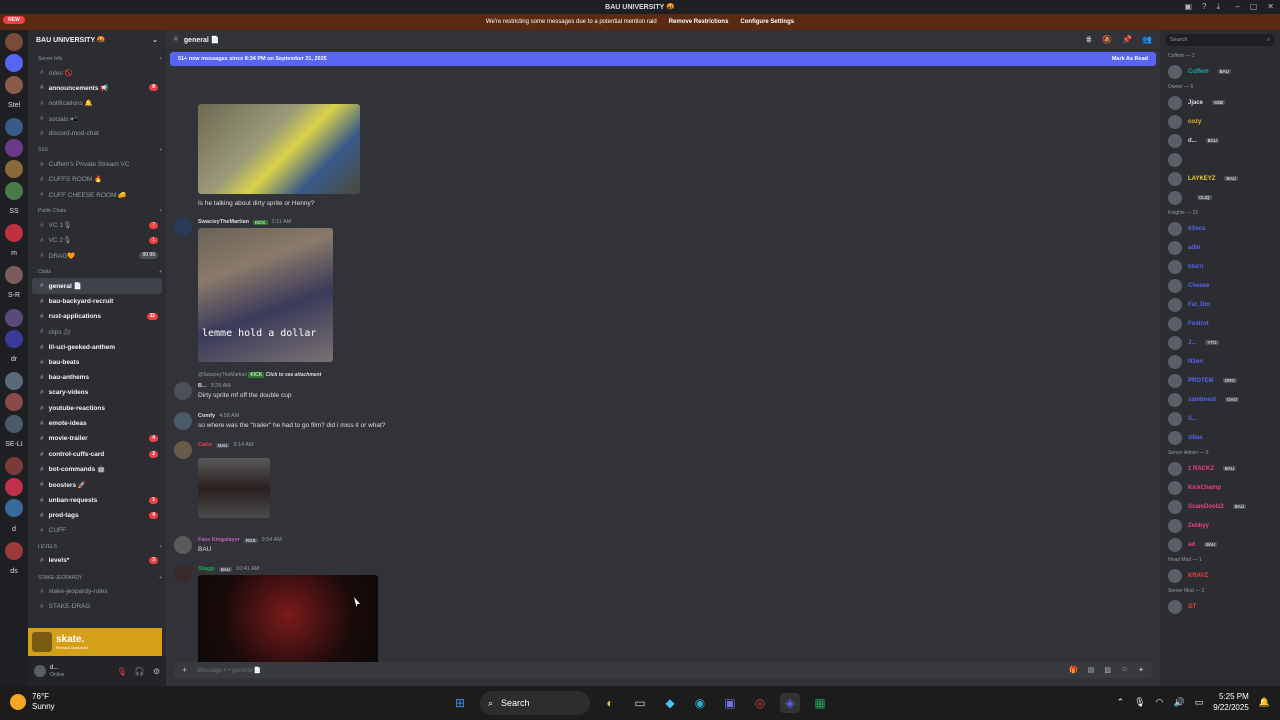  Describe the element at coordinates (97, 301) in the screenshot. I see `channel-item: # bau-backyard-recruit` at that location.